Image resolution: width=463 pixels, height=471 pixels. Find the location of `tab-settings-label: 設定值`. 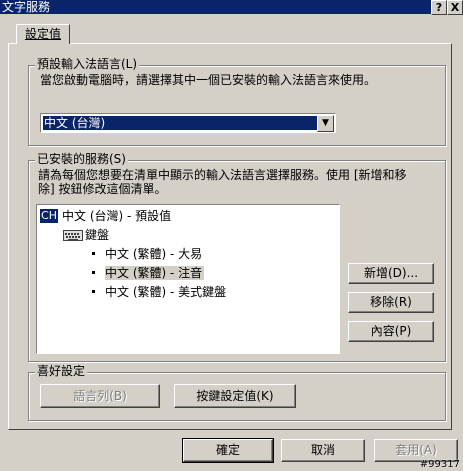

tab-settings-label: 設定值 is located at coordinates (42, 34).